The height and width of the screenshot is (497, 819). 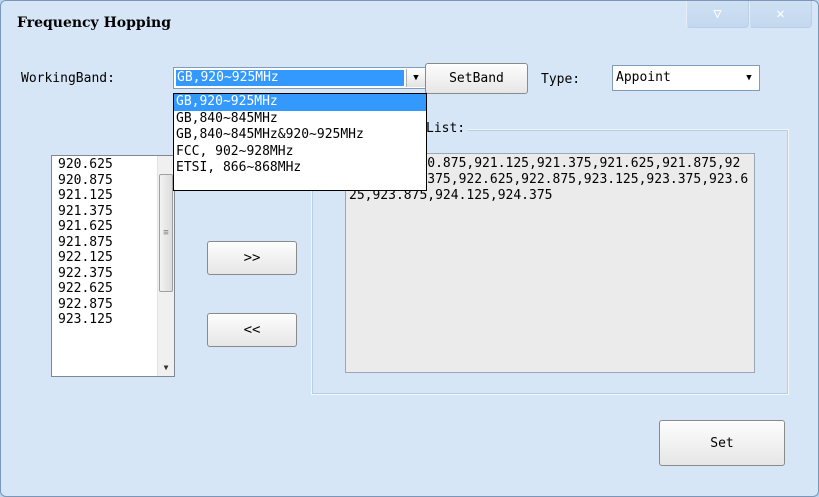 What do you see at coordinates (104, 196) in the screenshot?
I see `list-item: 921.125` at bounding box center [104, 196].